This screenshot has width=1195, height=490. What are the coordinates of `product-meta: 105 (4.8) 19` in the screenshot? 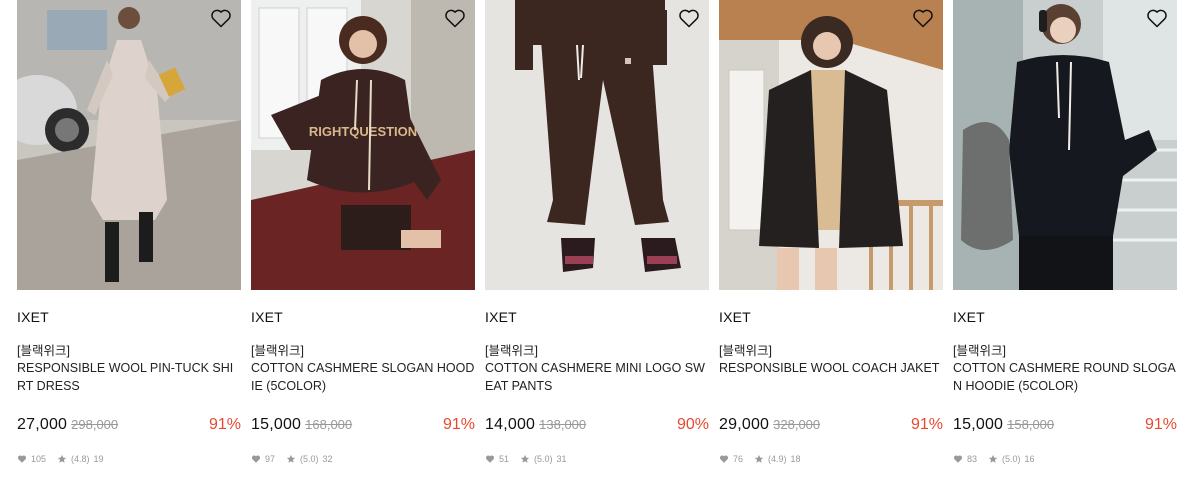 It's located at (129, 459).